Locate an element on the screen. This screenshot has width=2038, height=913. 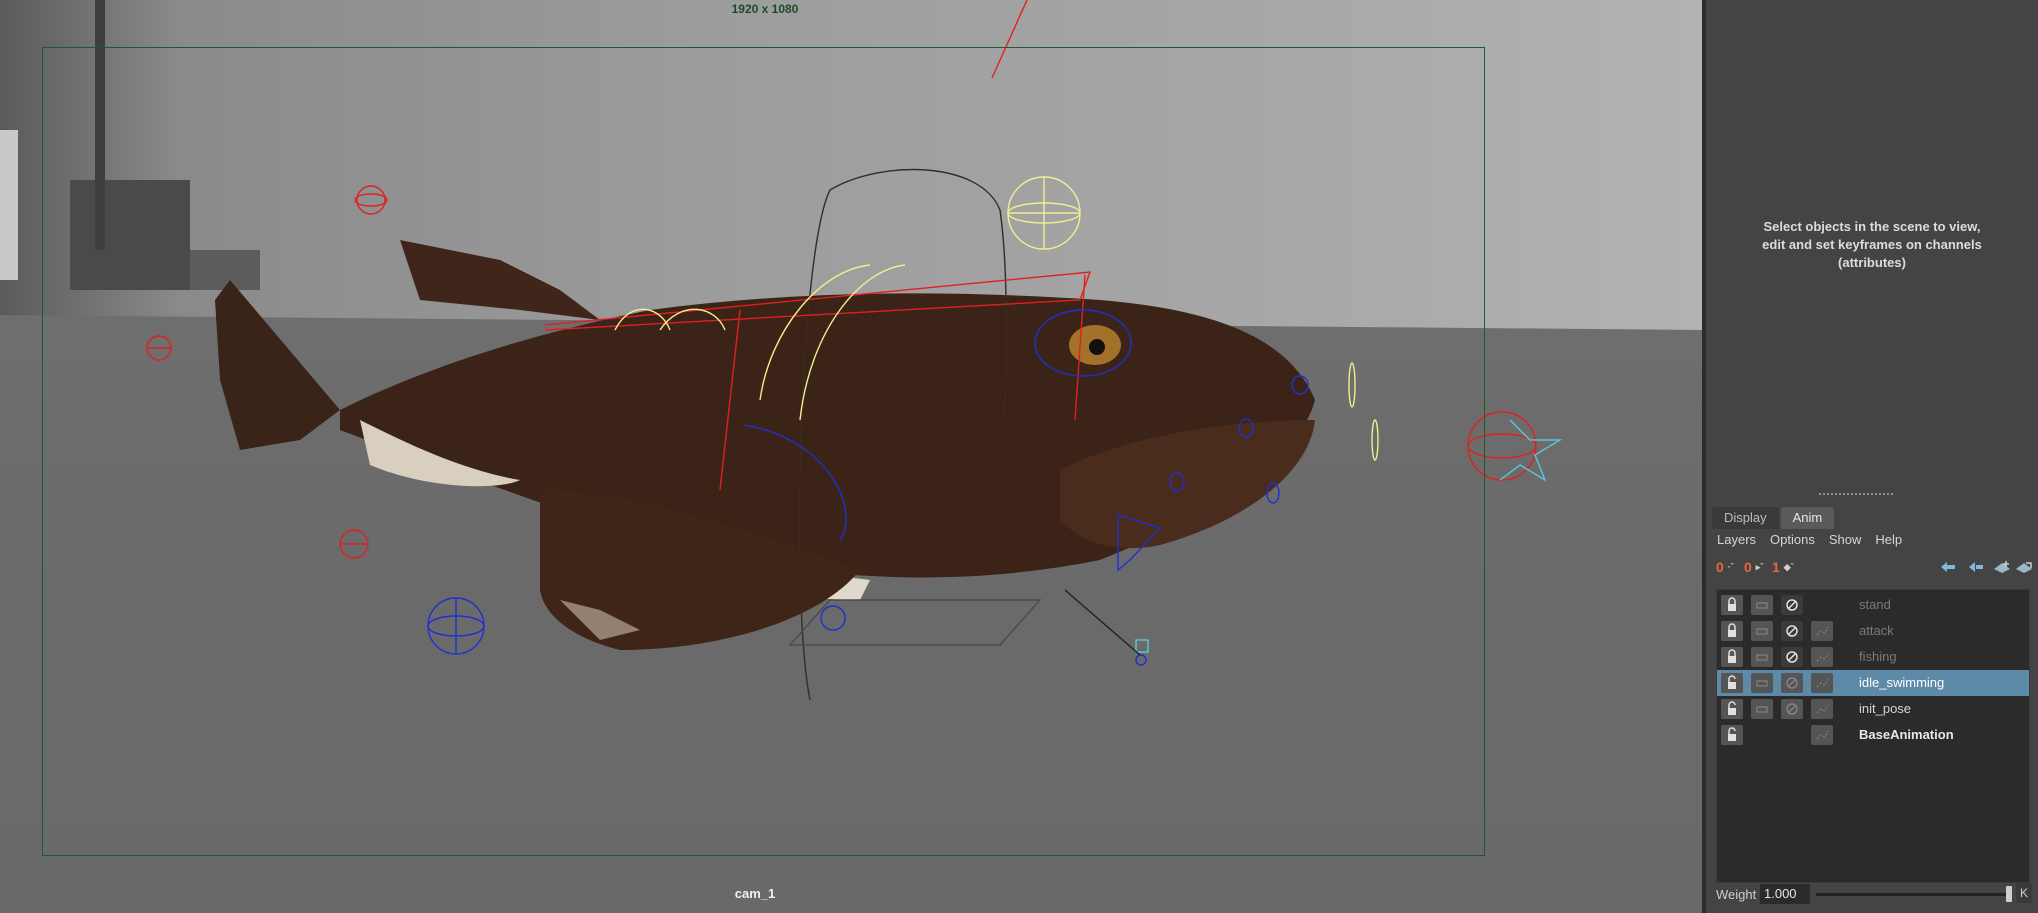
layer-row: attack is located at coordinates (1873, 631).